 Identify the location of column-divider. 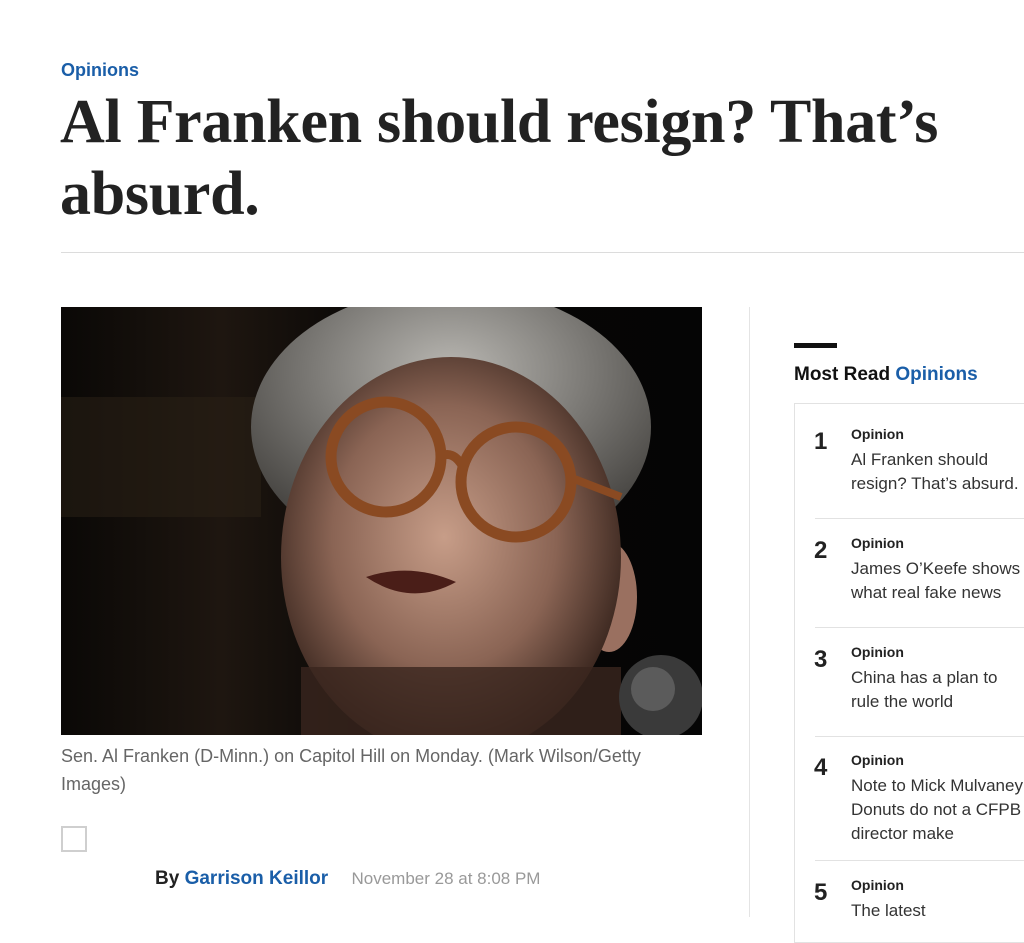
(749, 612).